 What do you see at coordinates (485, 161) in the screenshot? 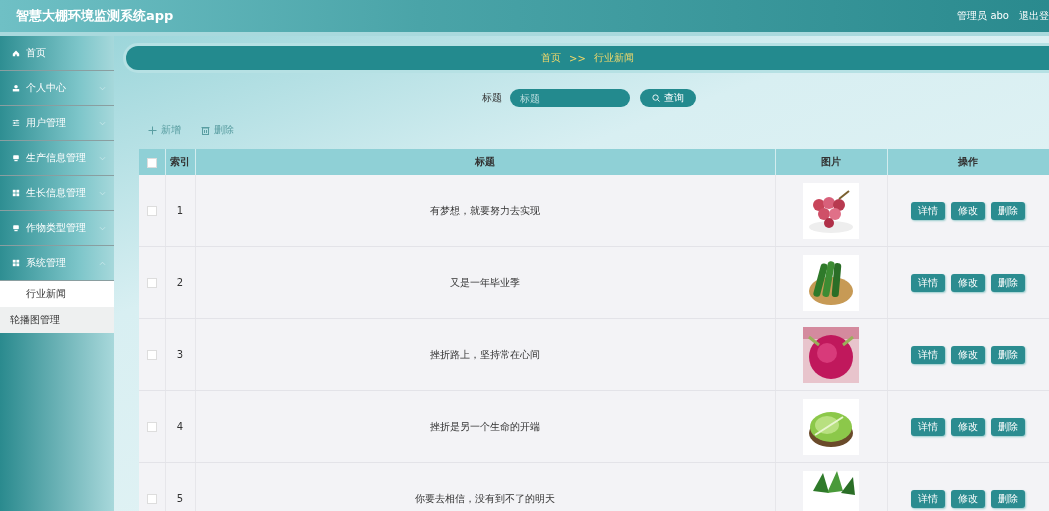
I see `column-header: 标题` at bounding box center [485, 161].